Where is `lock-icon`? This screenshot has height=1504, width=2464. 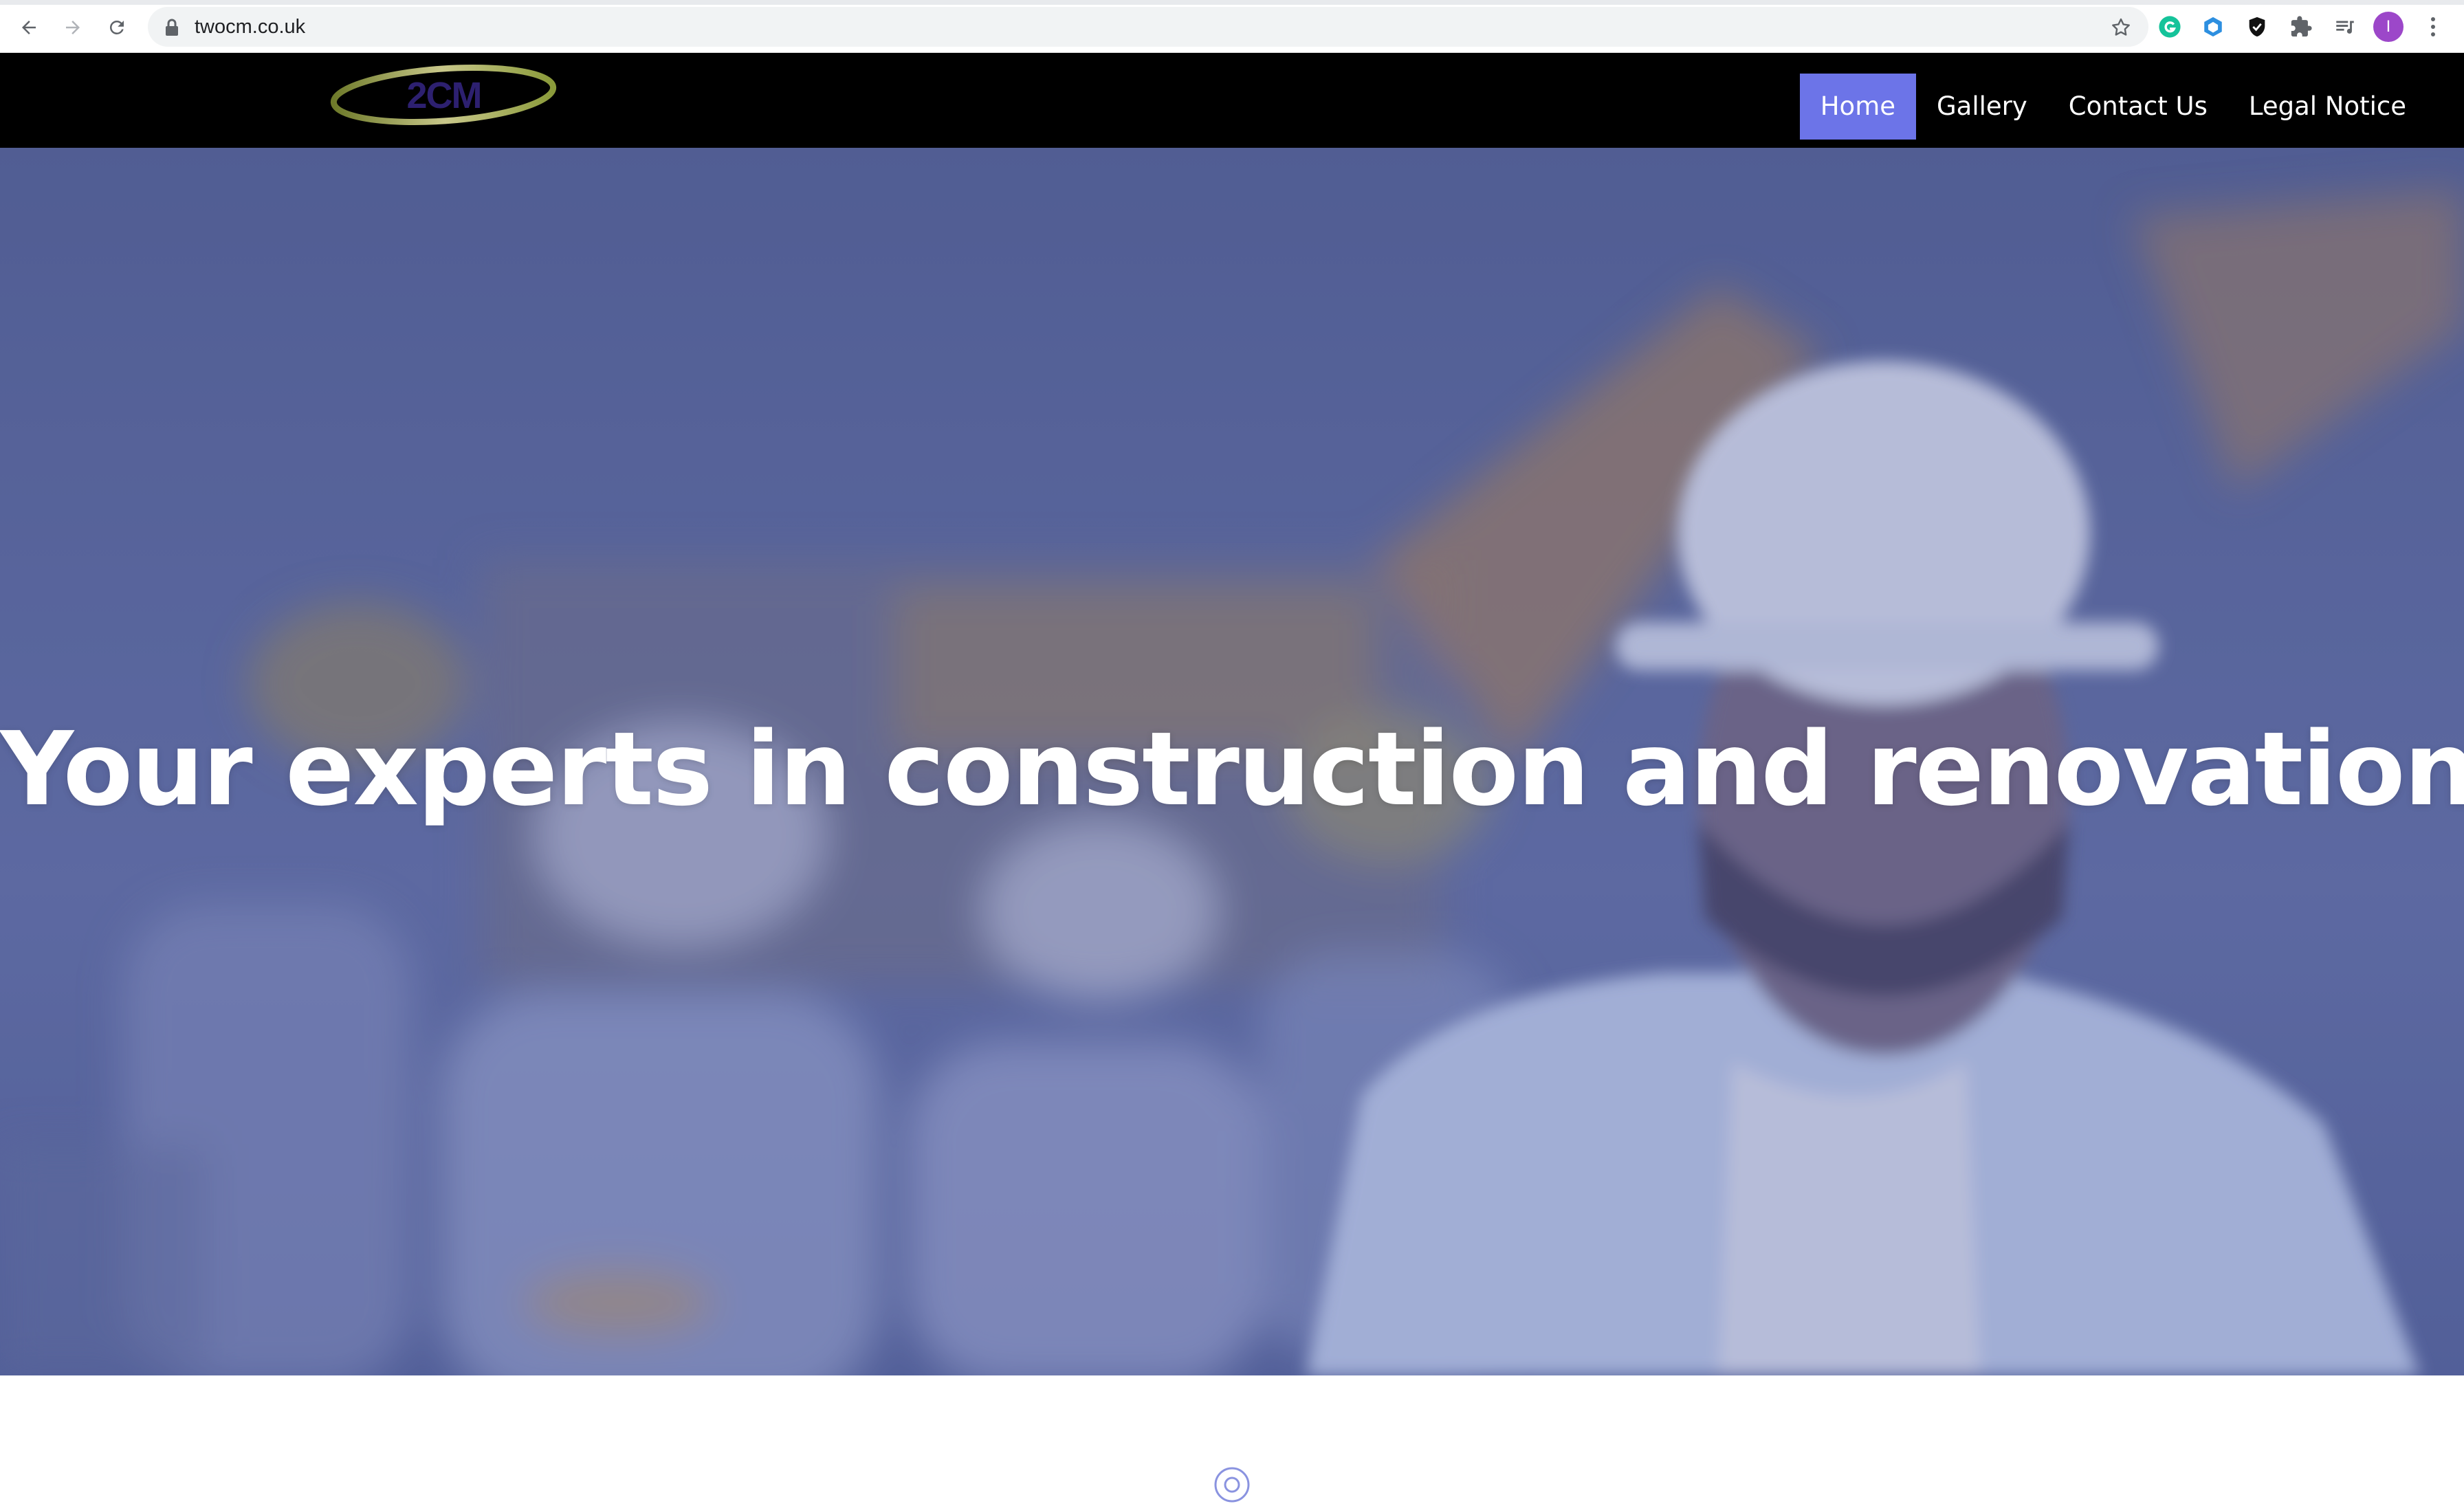 lock-icon is located at coordinates (172, 28).